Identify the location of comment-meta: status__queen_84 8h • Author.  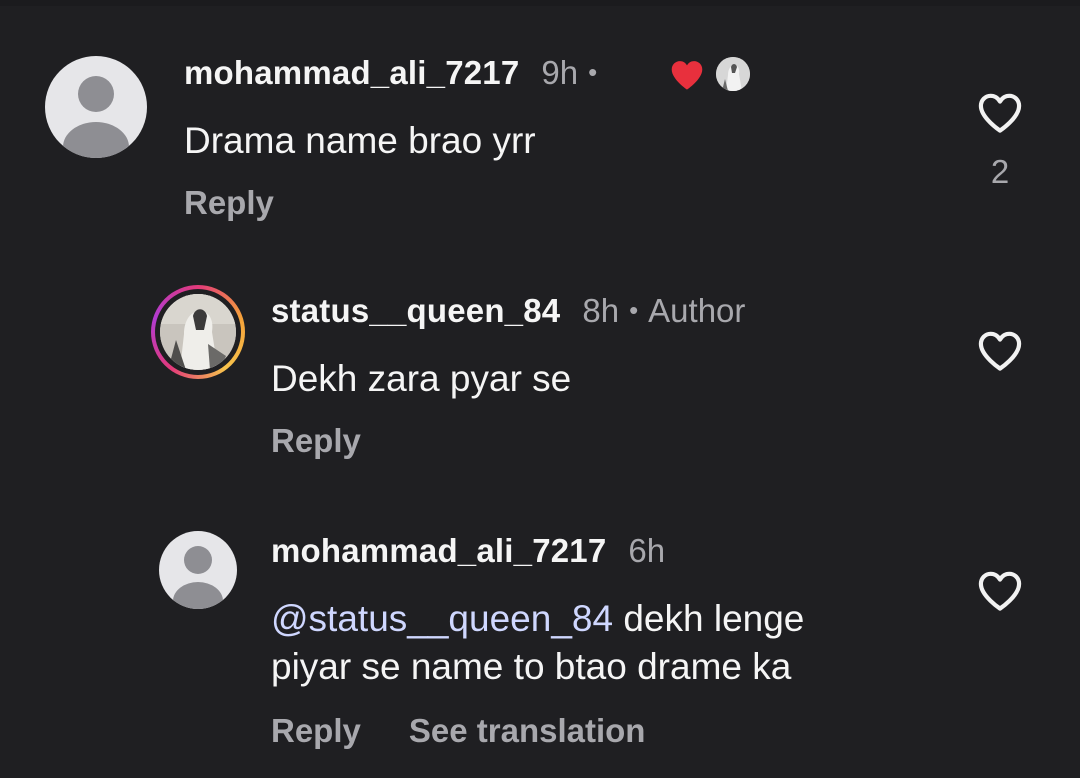
(508, 311).